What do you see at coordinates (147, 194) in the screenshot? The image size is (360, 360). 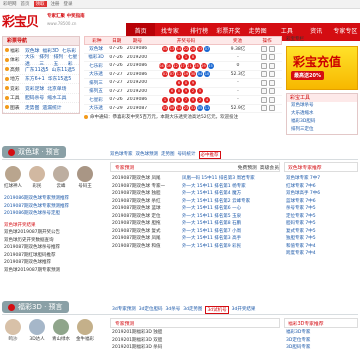 I see `list-item: 2019087期双色球 独胆` at bounding box center [147, 194].